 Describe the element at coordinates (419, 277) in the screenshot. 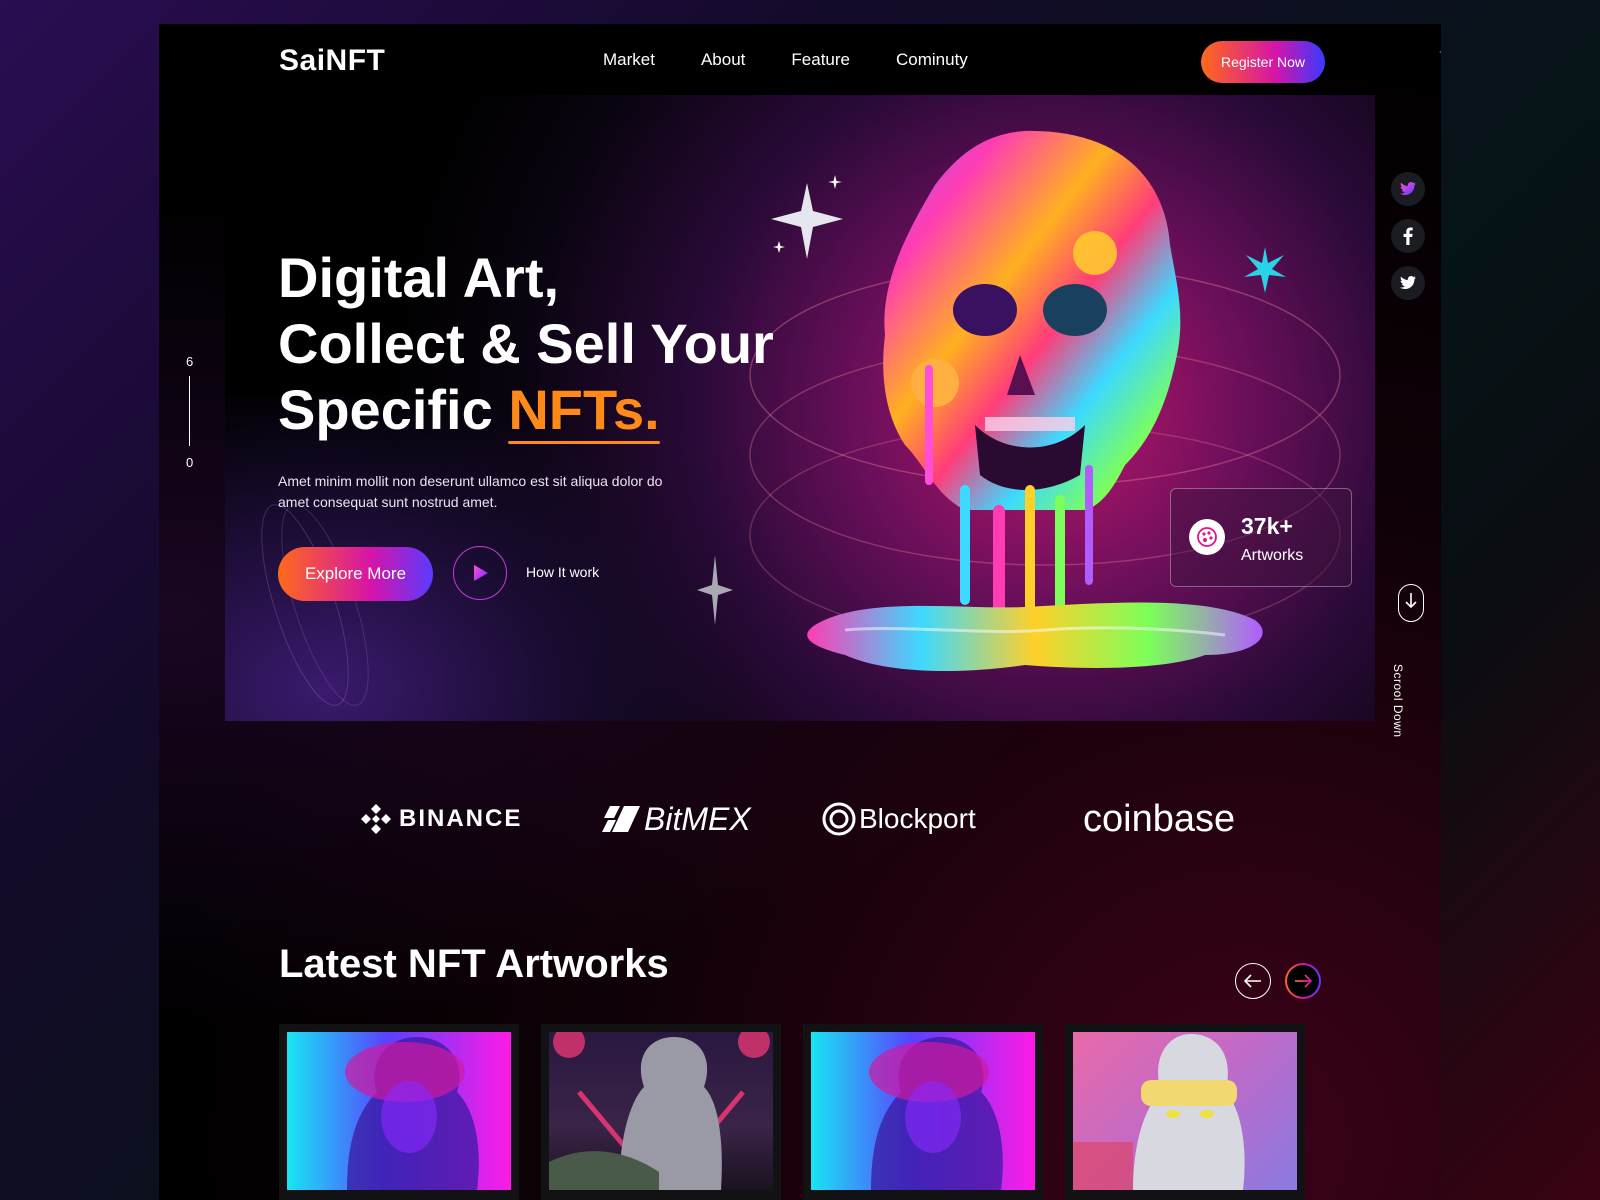

I see `hero-title-line1: Digital Art,` at that location.